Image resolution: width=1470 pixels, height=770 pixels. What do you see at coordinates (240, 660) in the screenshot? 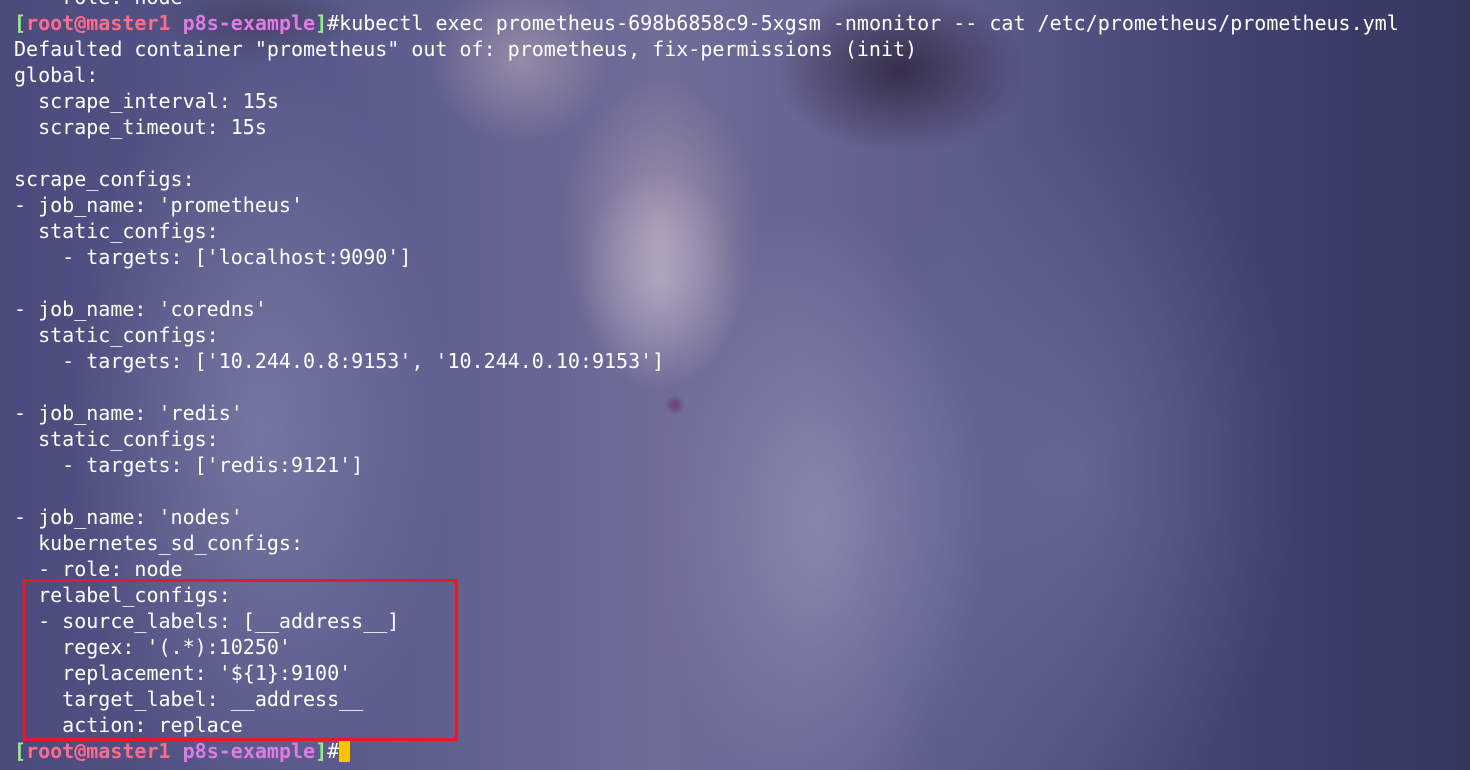
I see `relabel-configs-highlight-box` at bounding box center [240, 660].